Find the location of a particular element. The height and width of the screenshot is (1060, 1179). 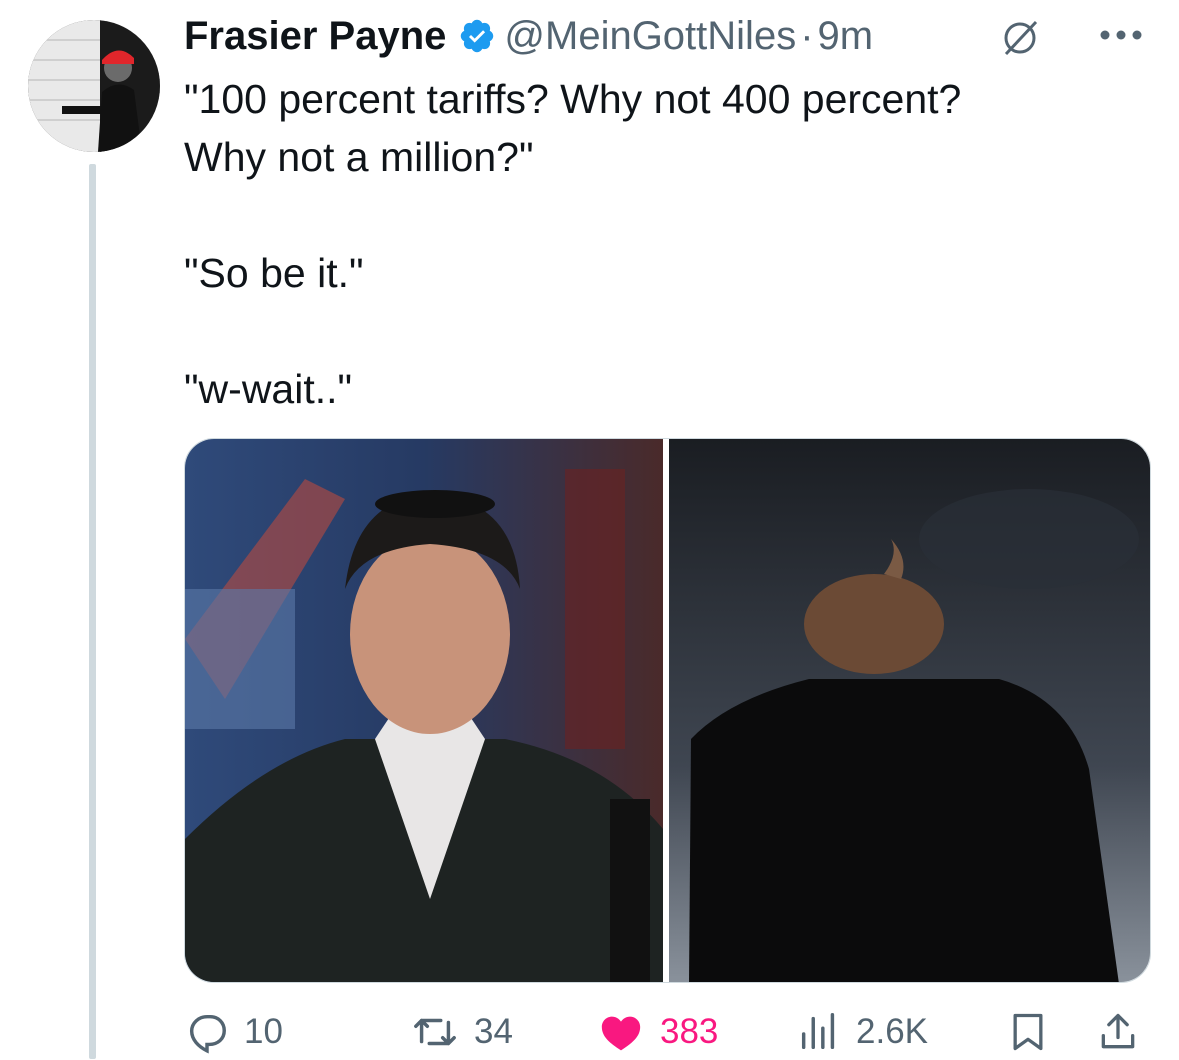

views-button: 2.6K is located at coordinates (862, 1032).